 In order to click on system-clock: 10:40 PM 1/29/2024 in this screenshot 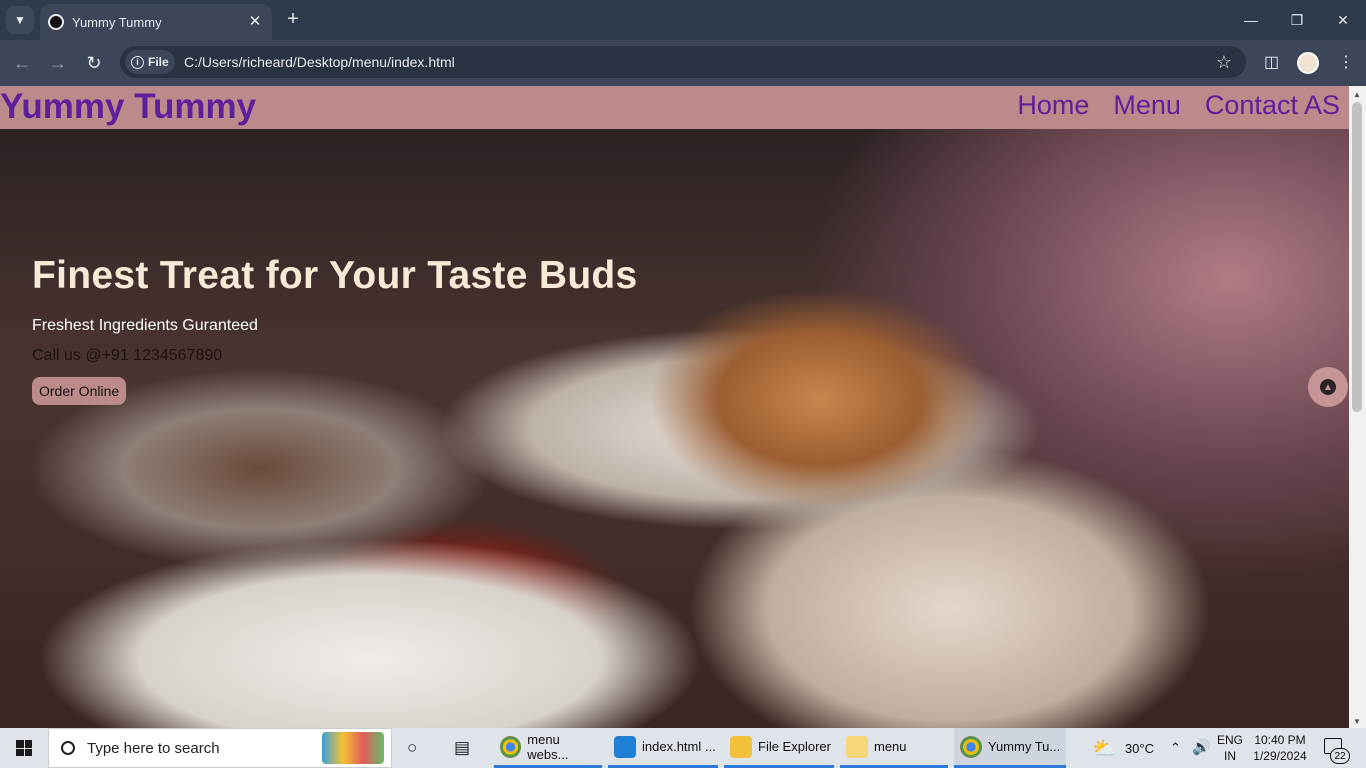, I will do `click(1280, 748)`.